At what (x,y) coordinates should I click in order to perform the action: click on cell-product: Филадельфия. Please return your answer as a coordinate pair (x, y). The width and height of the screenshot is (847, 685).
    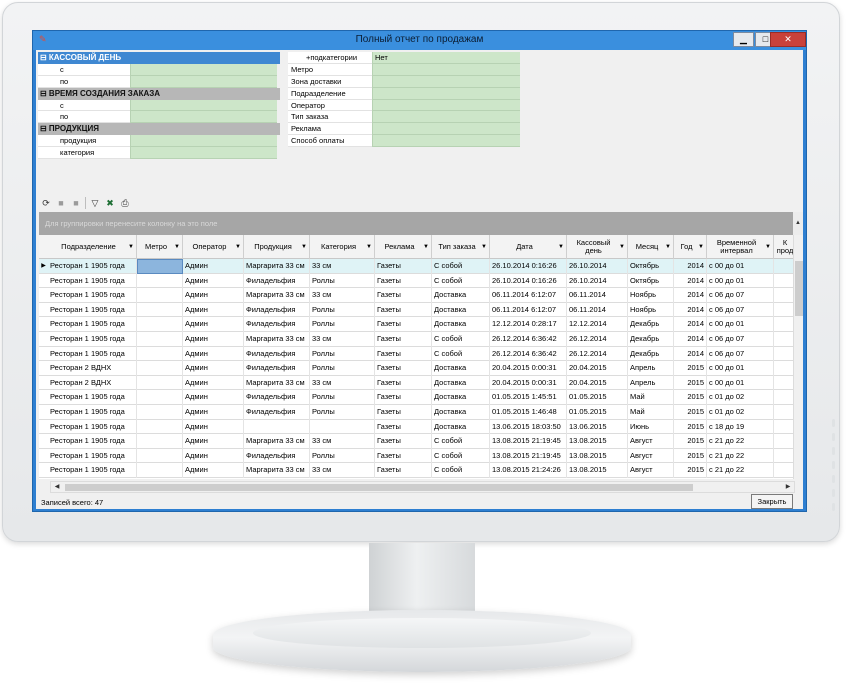
    Looking at the image, I should click on (277, 456).